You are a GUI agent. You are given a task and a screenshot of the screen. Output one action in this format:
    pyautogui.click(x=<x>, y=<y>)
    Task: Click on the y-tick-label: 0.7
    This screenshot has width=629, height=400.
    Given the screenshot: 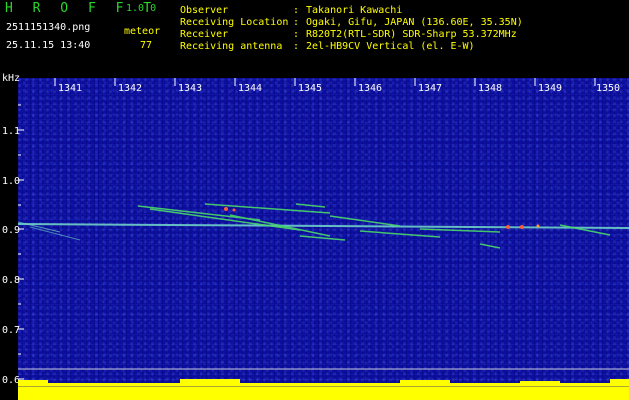 What is the action you would take?
    pyautogui.click(x=11, y=330)
    